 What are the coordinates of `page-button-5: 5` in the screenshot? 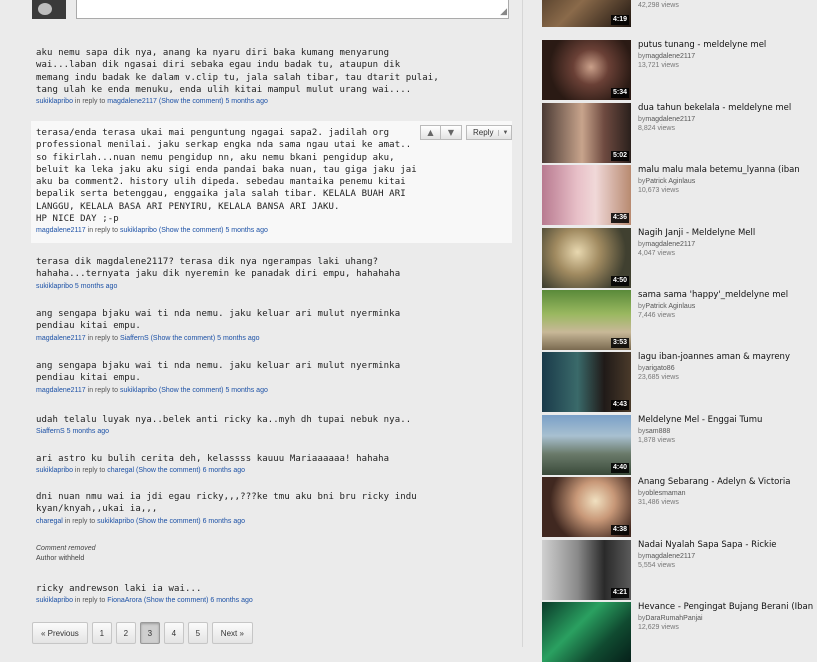 It's located at (197, 633).